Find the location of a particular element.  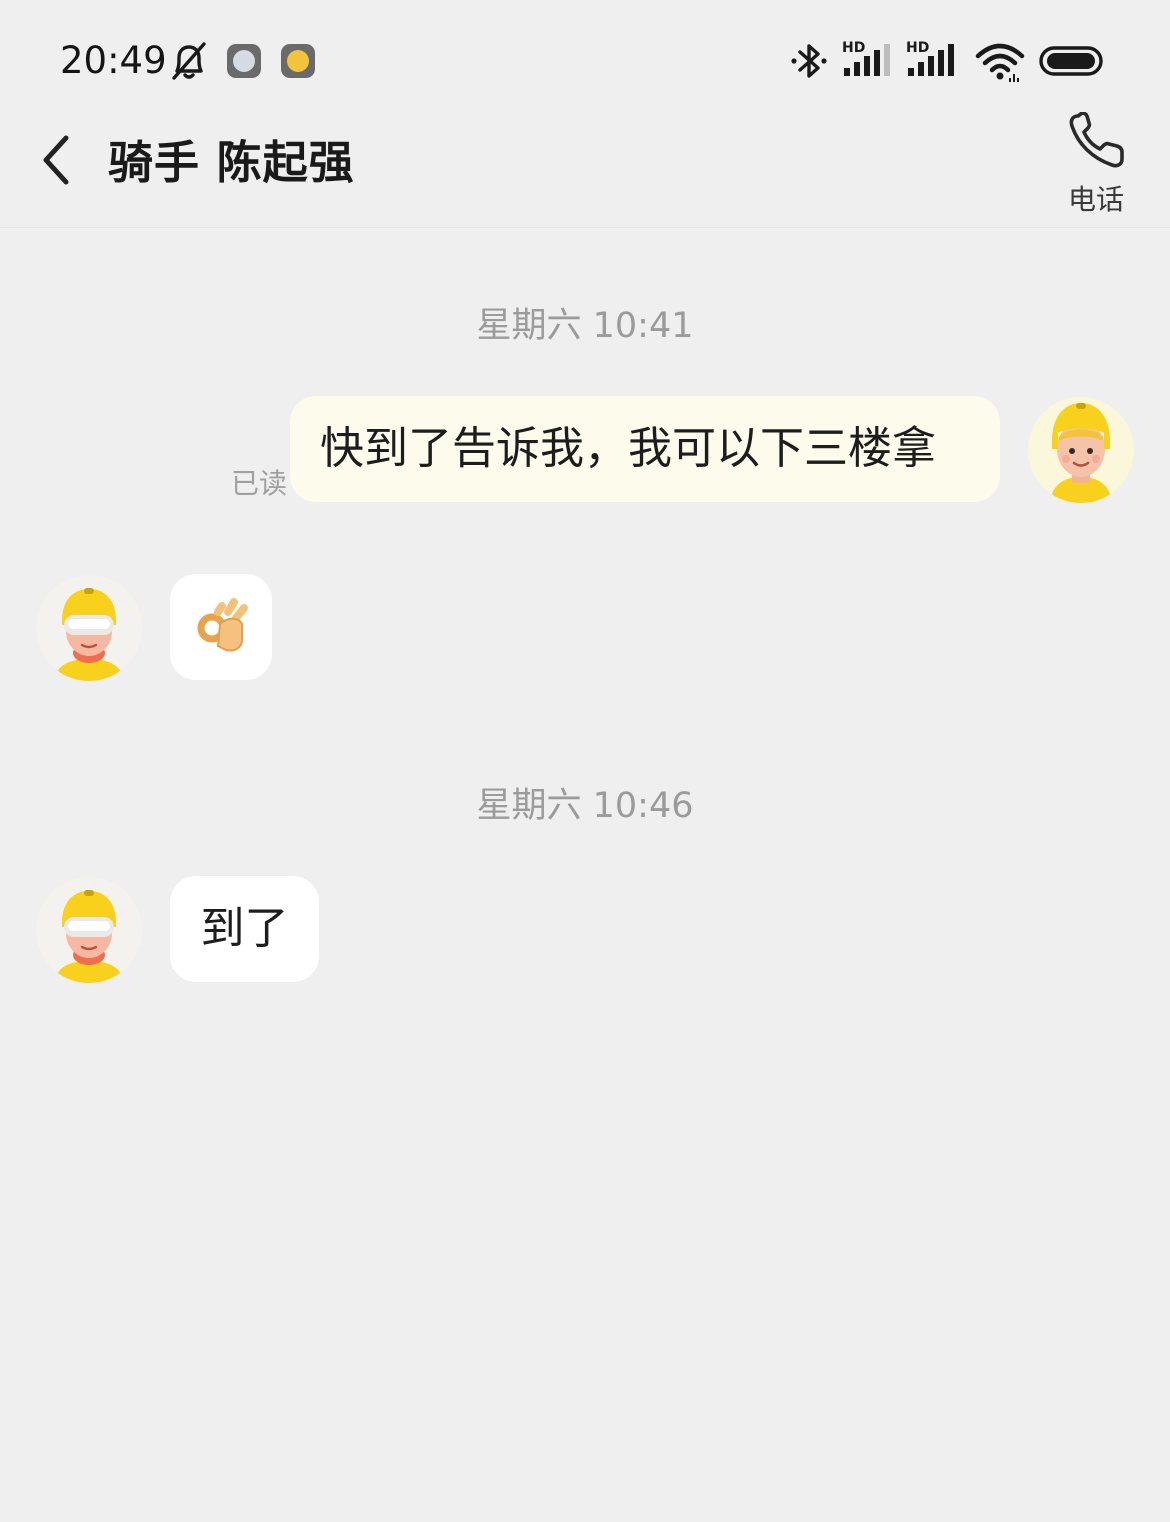

page-title: 骑手 陈起强 is located at coordinates (231, 162).